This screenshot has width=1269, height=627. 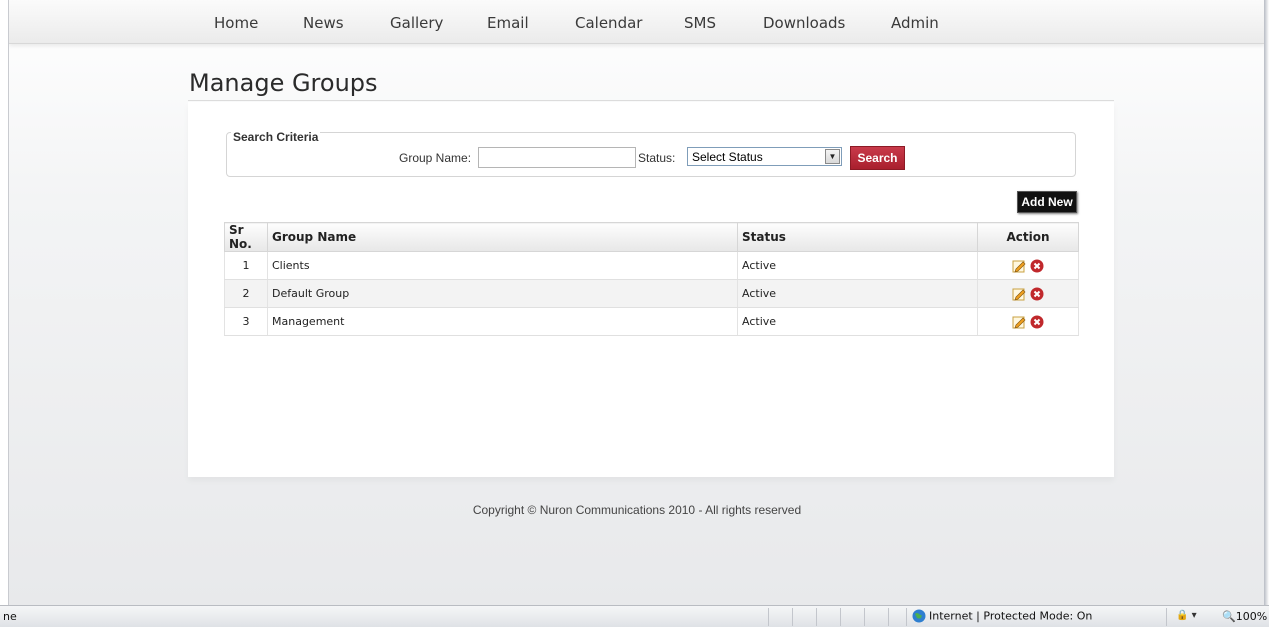 I want to click on group-name-input, so click(x=557, y=157).